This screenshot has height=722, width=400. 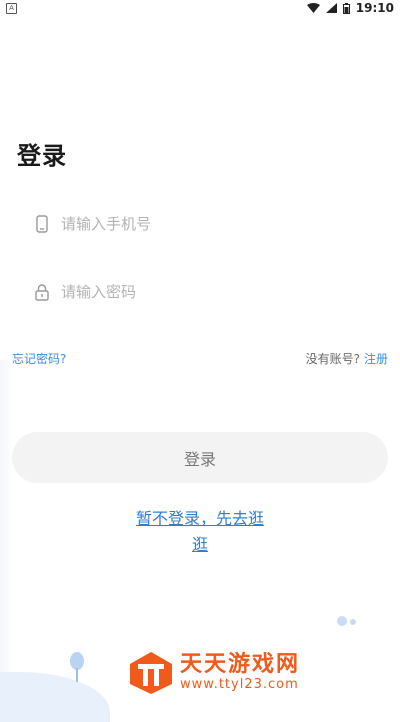 I want to click on register-prompt: 没有账号? 注册, so click(x=347, y=358).